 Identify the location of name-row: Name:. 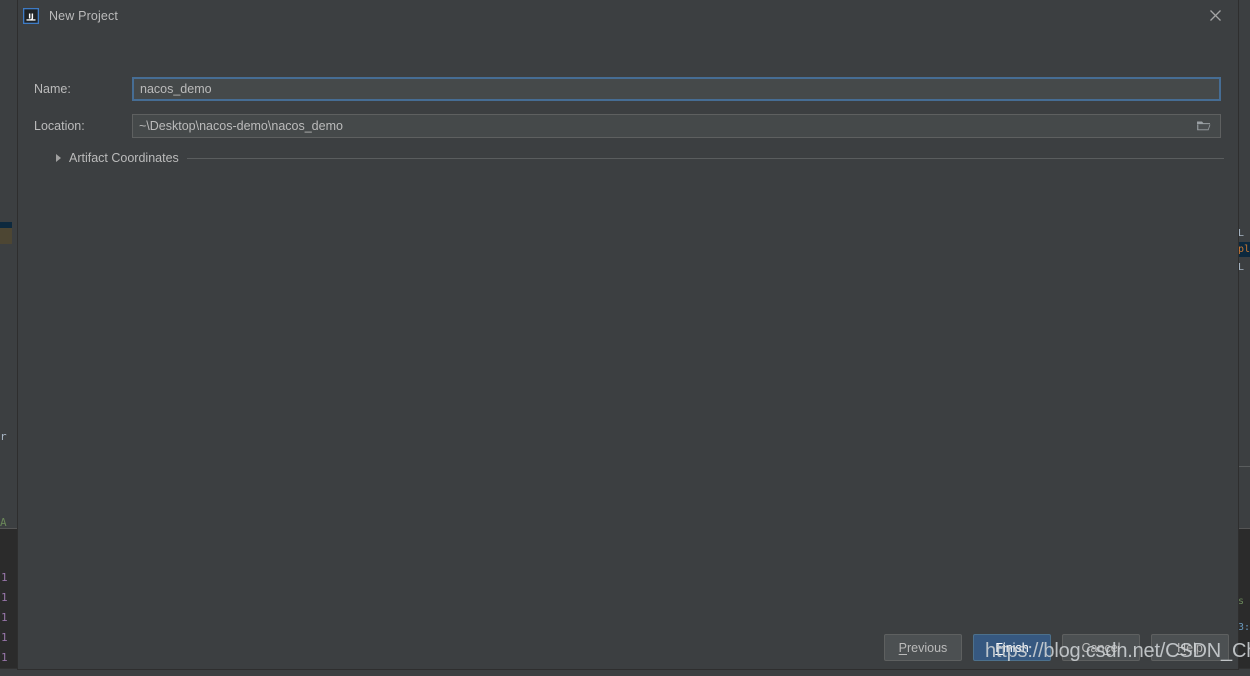
(629, 89).